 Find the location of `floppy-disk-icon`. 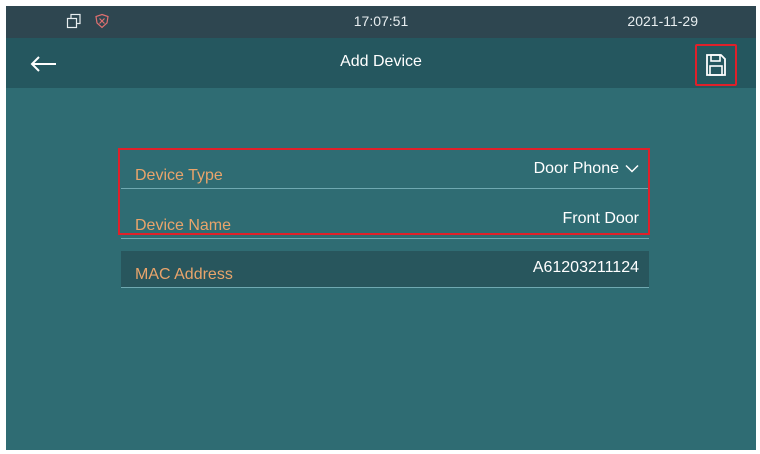

floppy-disk-icon is located at coordinates (716, 65).